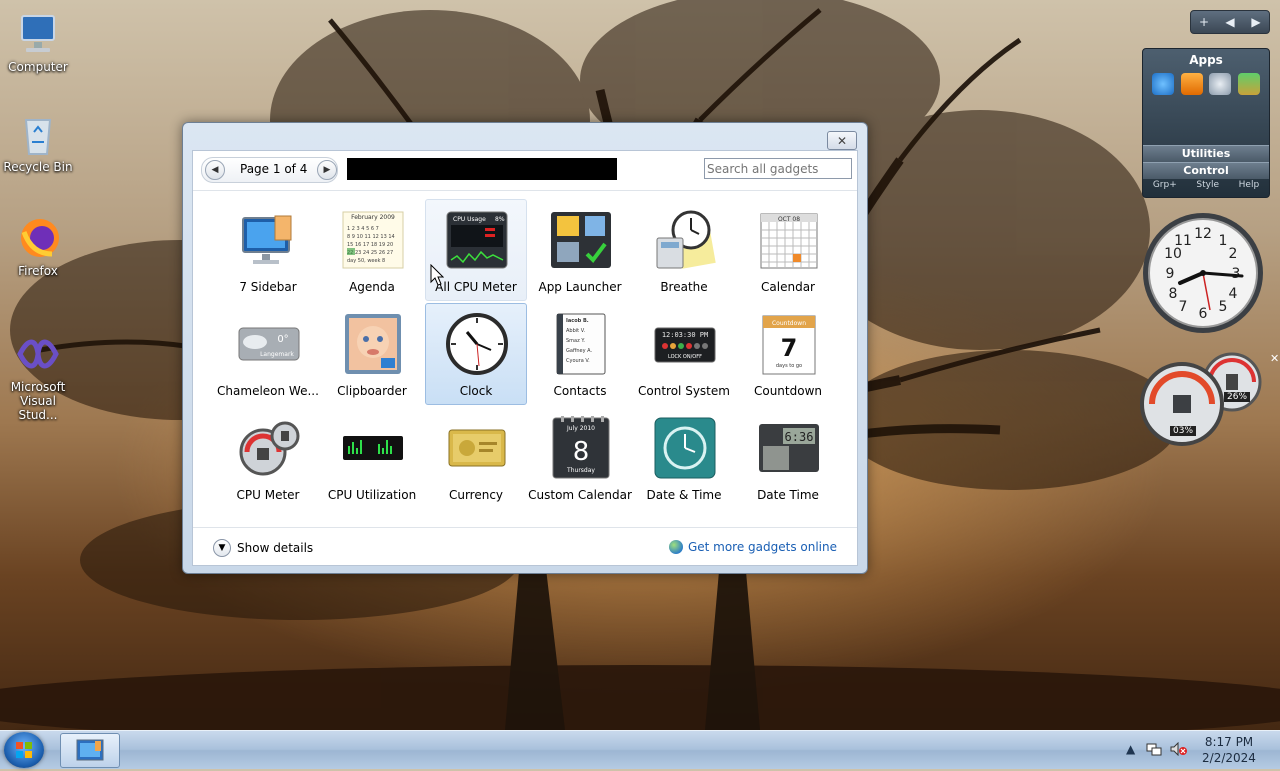 The width and height of the screenshot is (1280, 771). I want to click on breathe-clock-icon, so click(685, 240).